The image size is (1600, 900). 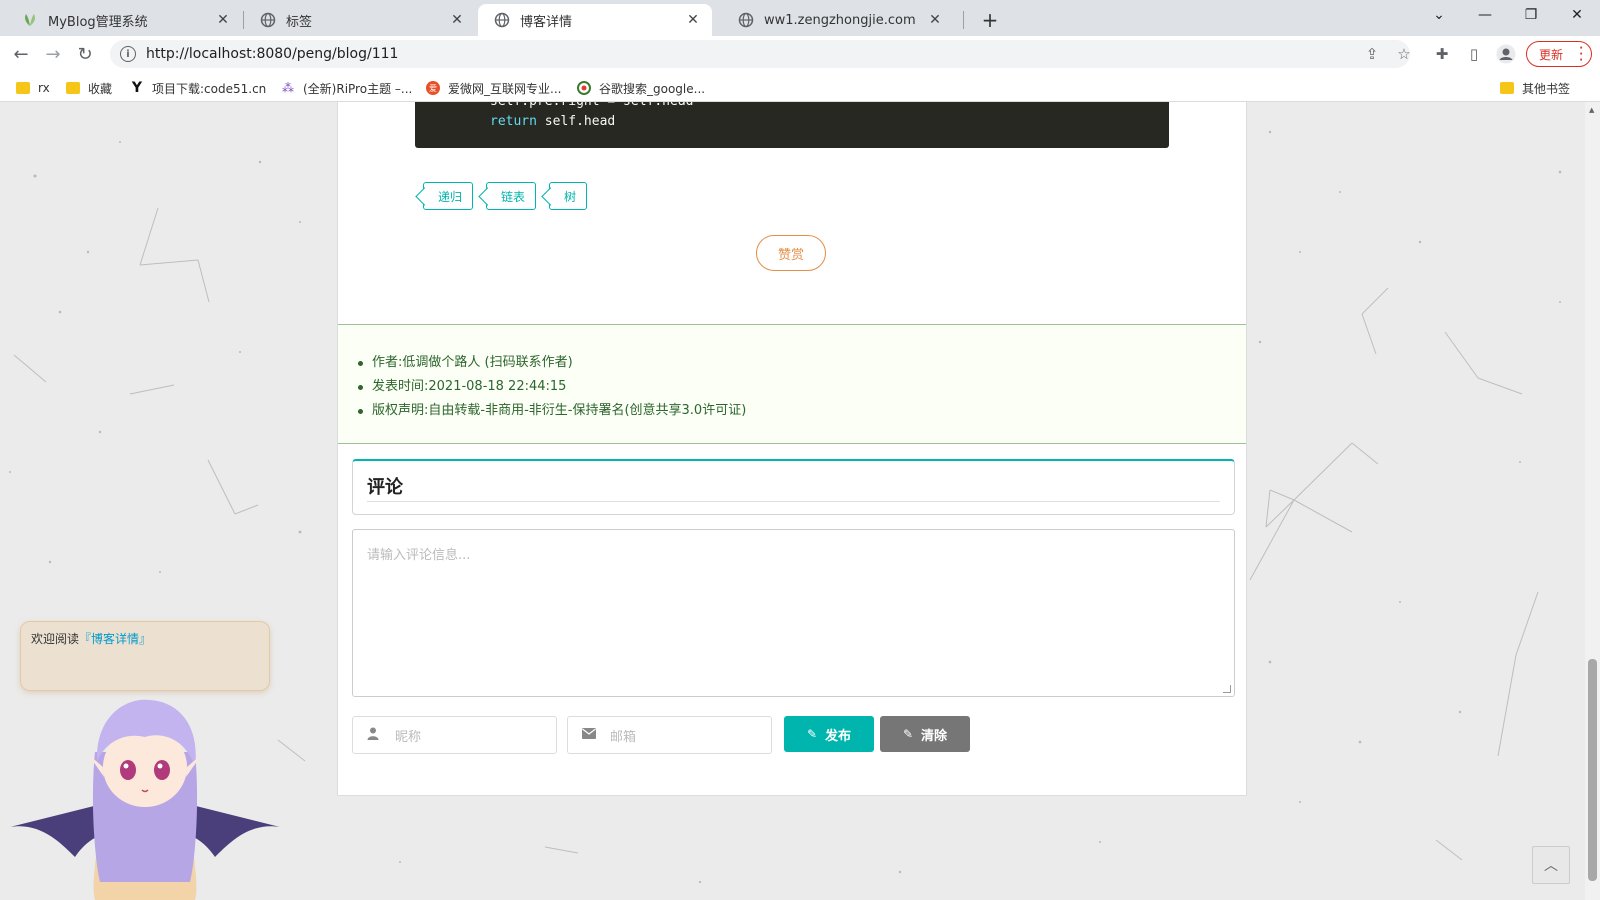 I want to click on bookmark-label: 项目下载:code51.cn, so click(x=209, y=88).